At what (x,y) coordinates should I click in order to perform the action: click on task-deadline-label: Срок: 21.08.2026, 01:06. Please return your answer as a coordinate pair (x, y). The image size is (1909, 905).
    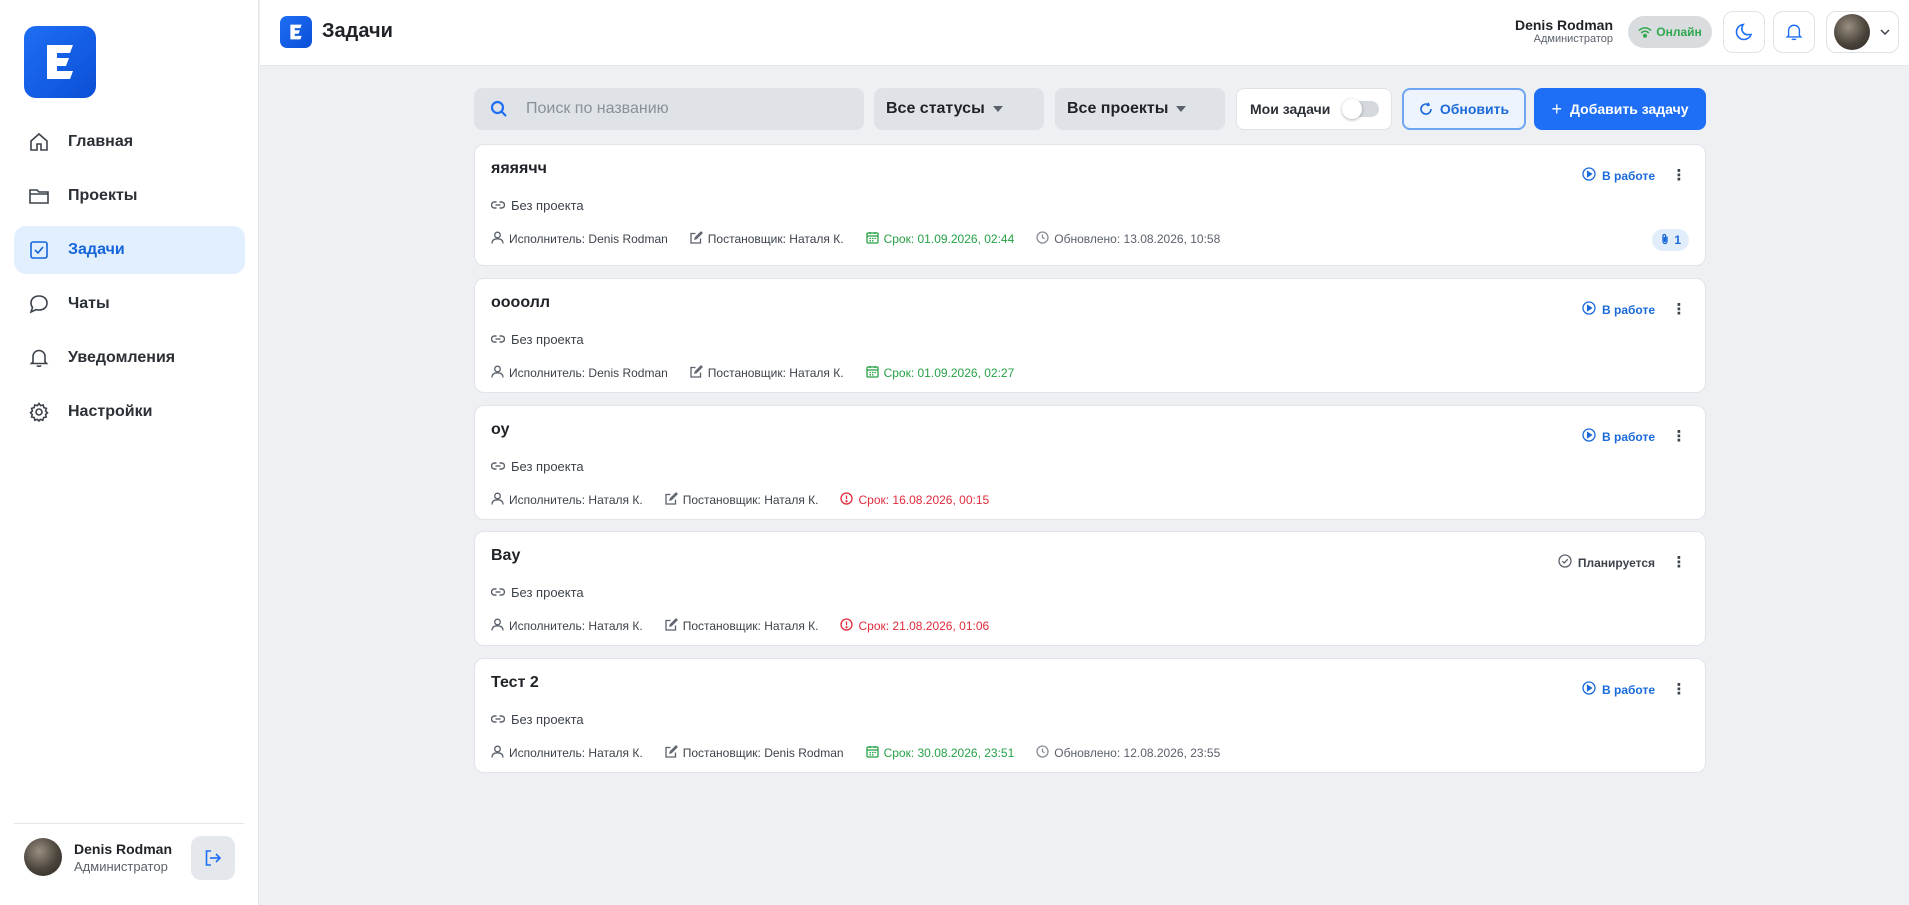
    Looking at the image, I should click on (924, 626).